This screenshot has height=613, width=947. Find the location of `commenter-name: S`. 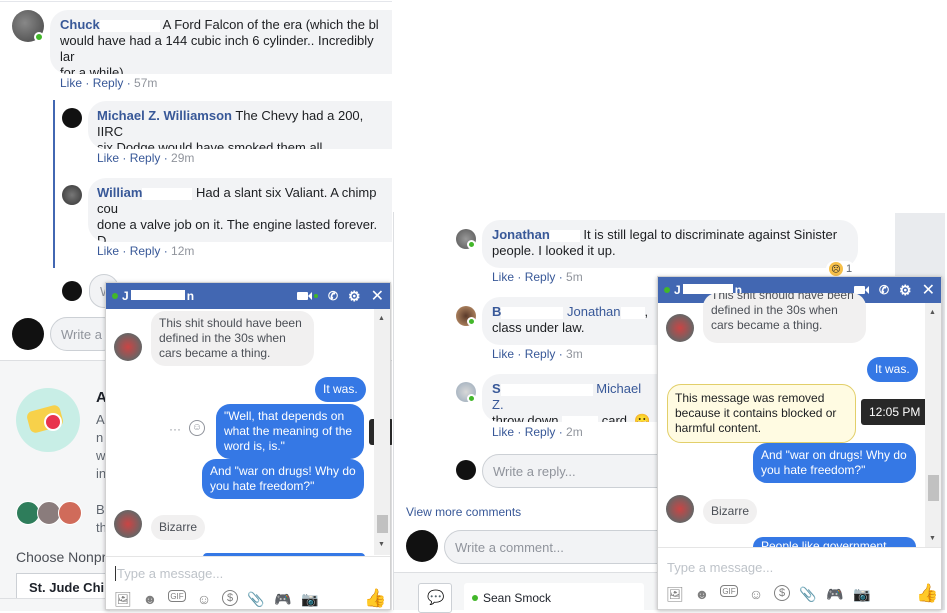

commenter-name: S is located at coordinates (496, 388).